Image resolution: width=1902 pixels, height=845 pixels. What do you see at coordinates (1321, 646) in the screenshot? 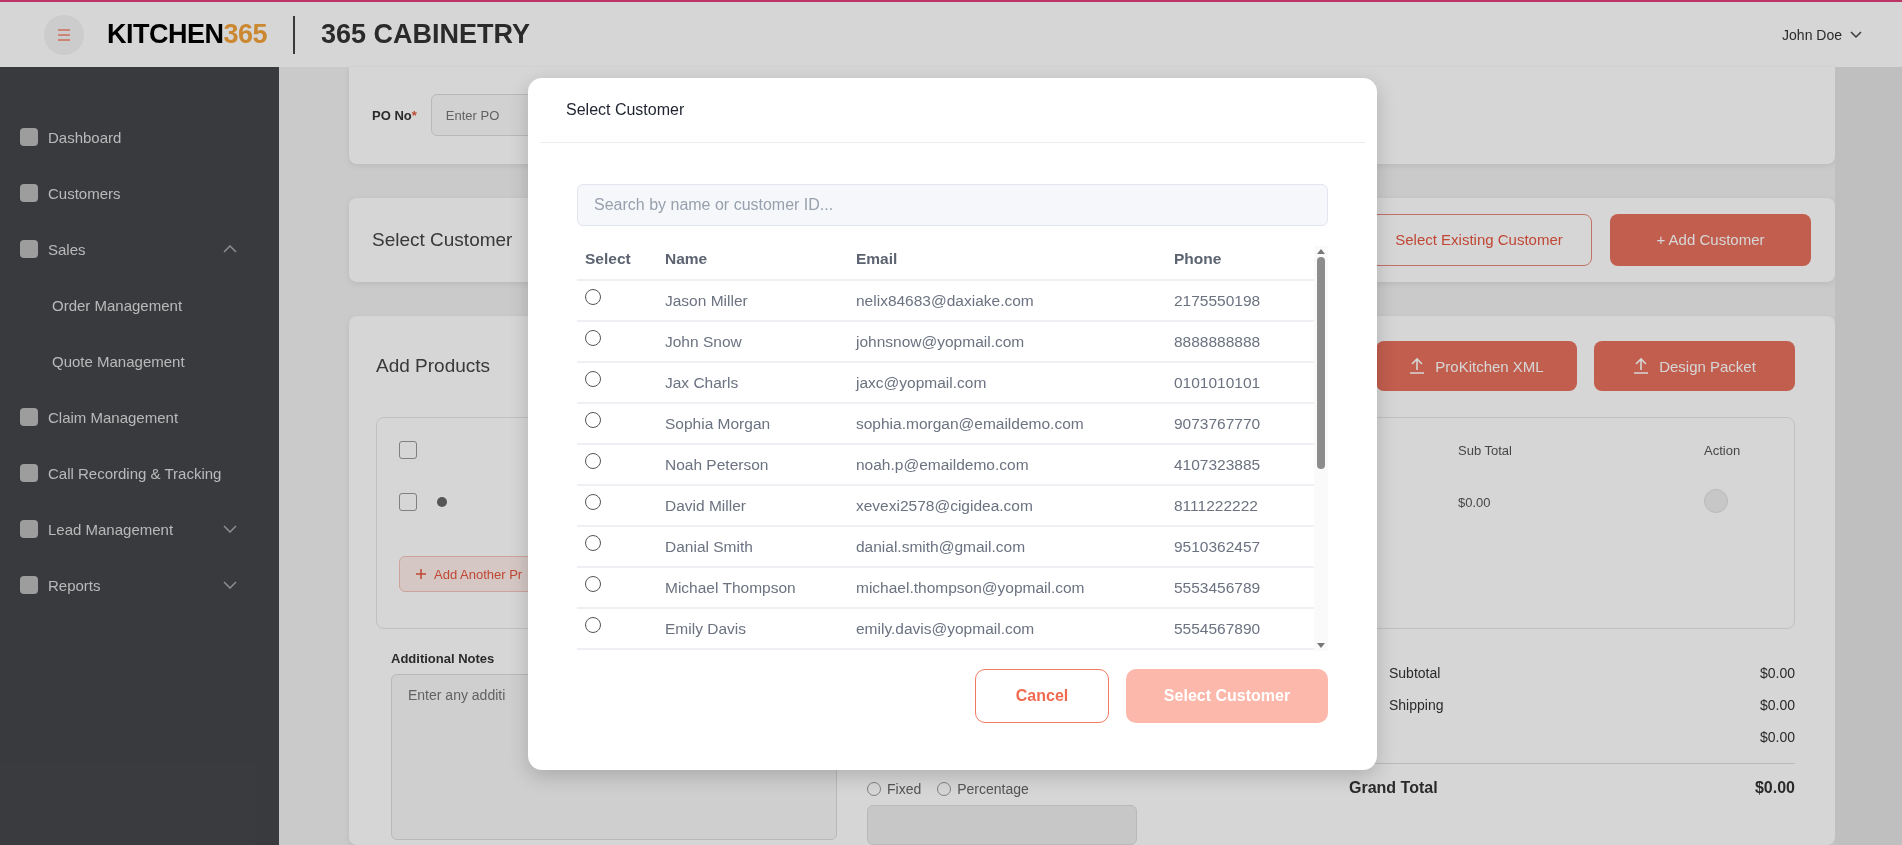
I see `down-arrow-icon` at bounding box center [1321, 646].